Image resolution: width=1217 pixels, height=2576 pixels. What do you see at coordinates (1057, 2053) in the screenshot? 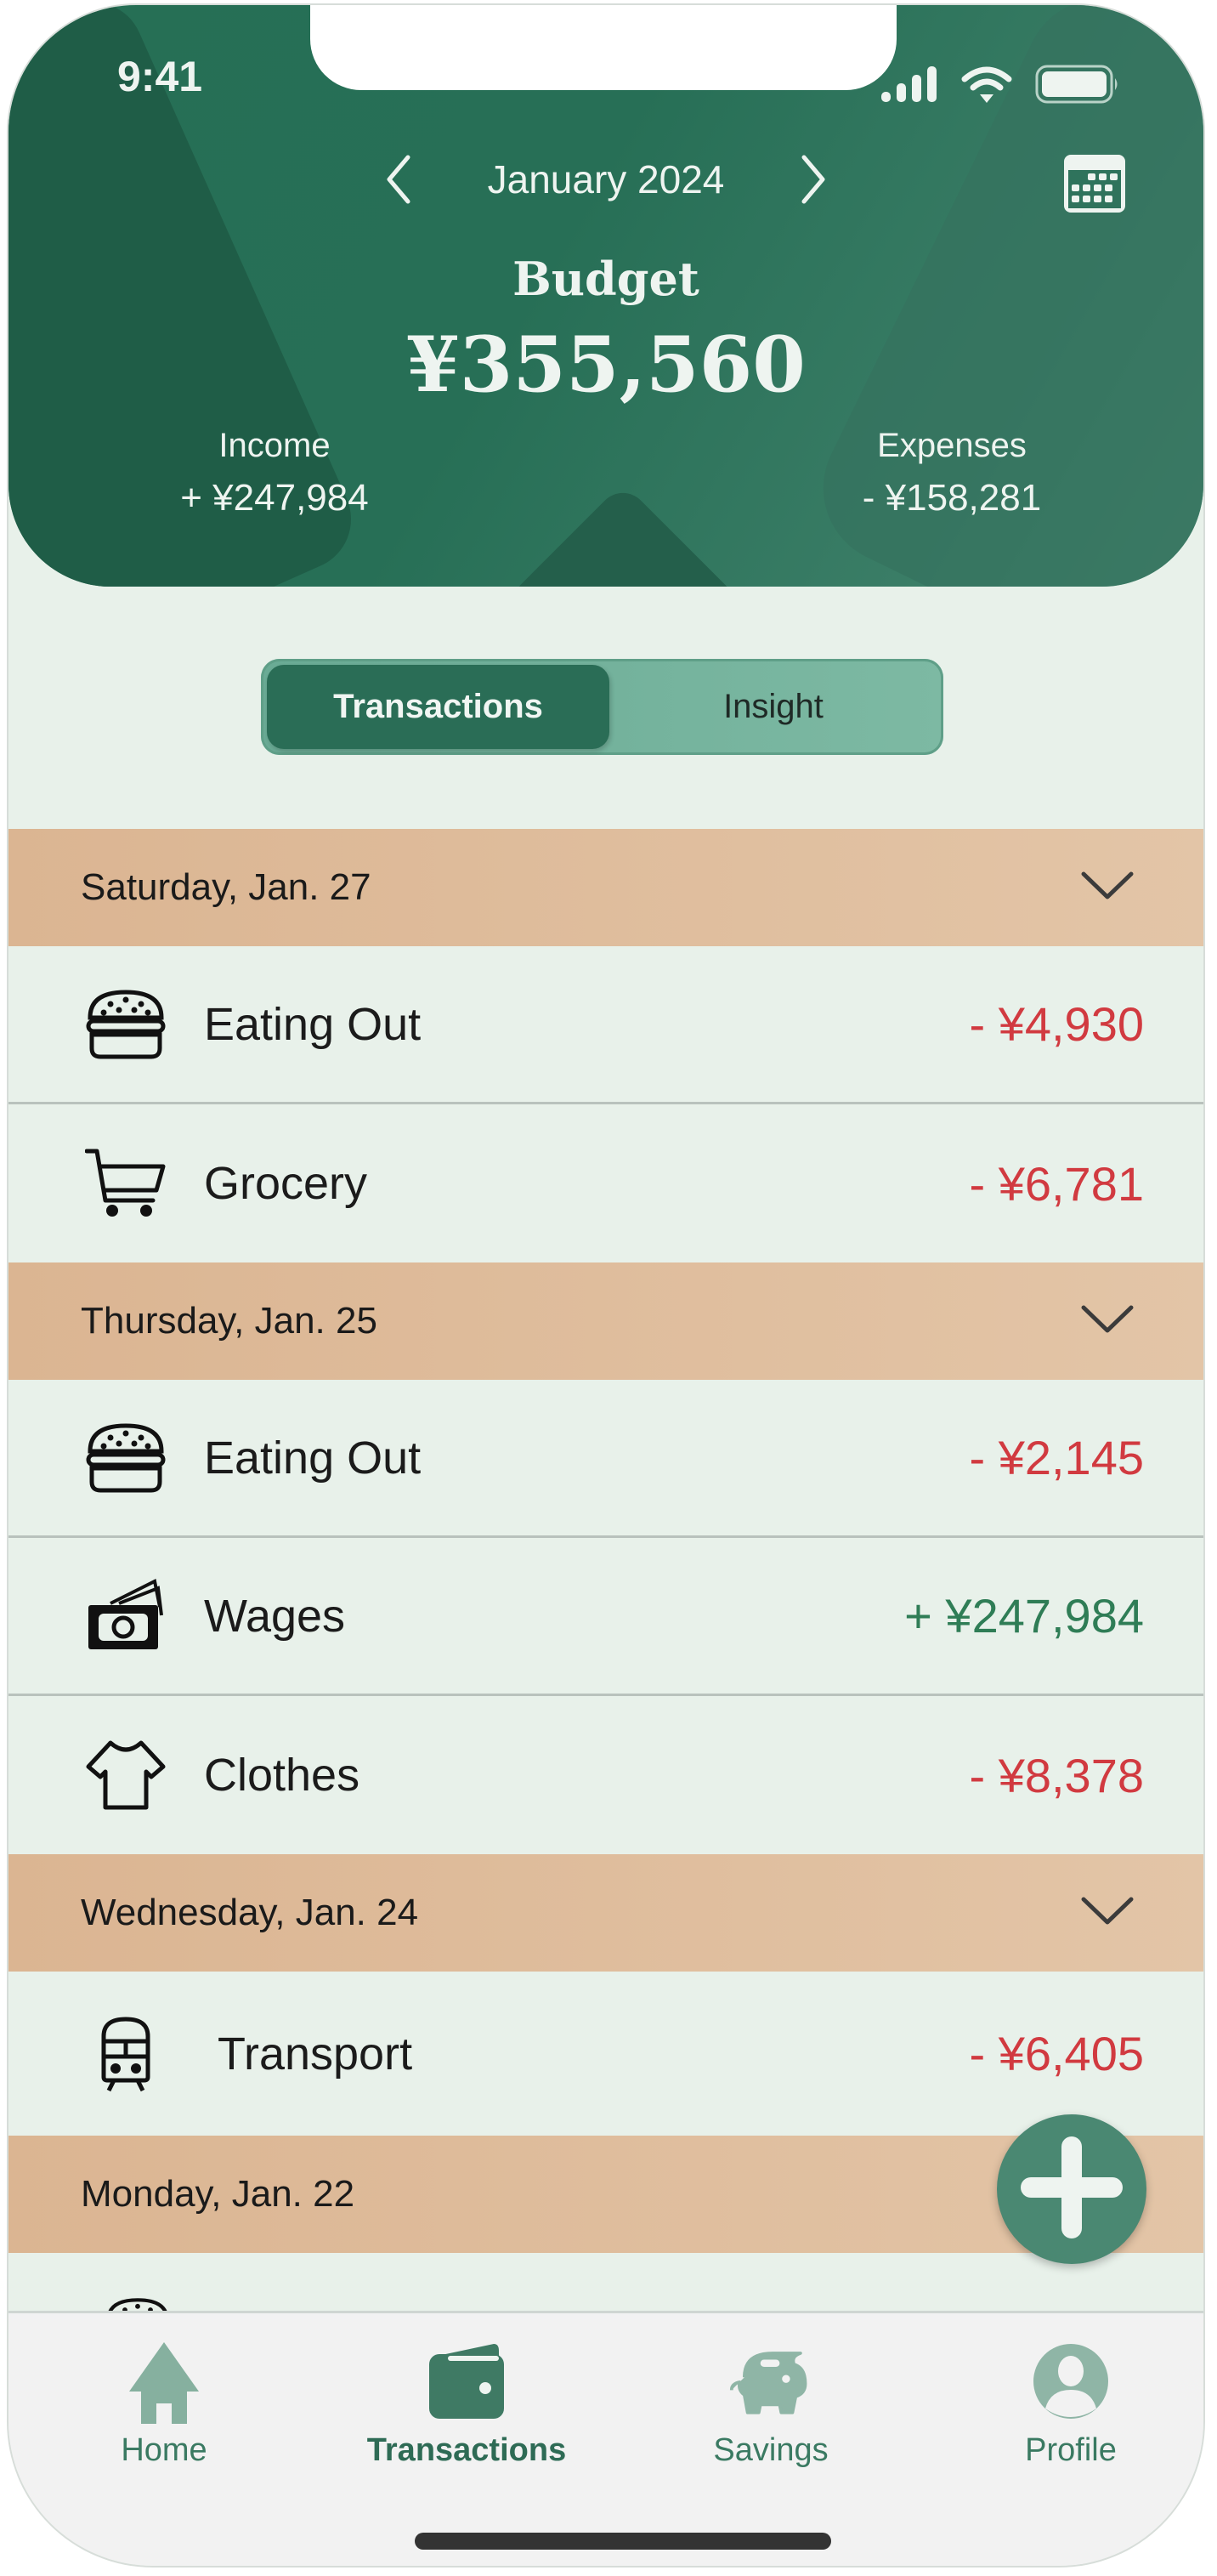
I see `transaction-amount: - ¥6,405` at bounding box center [1057, 2053].